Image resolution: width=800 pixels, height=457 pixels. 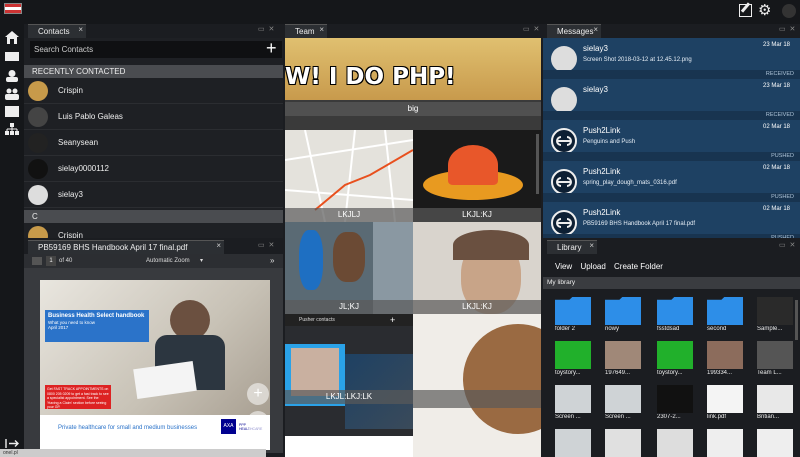 I want to click on create-folder-button: Create Folder, so click(x=638, y=266).